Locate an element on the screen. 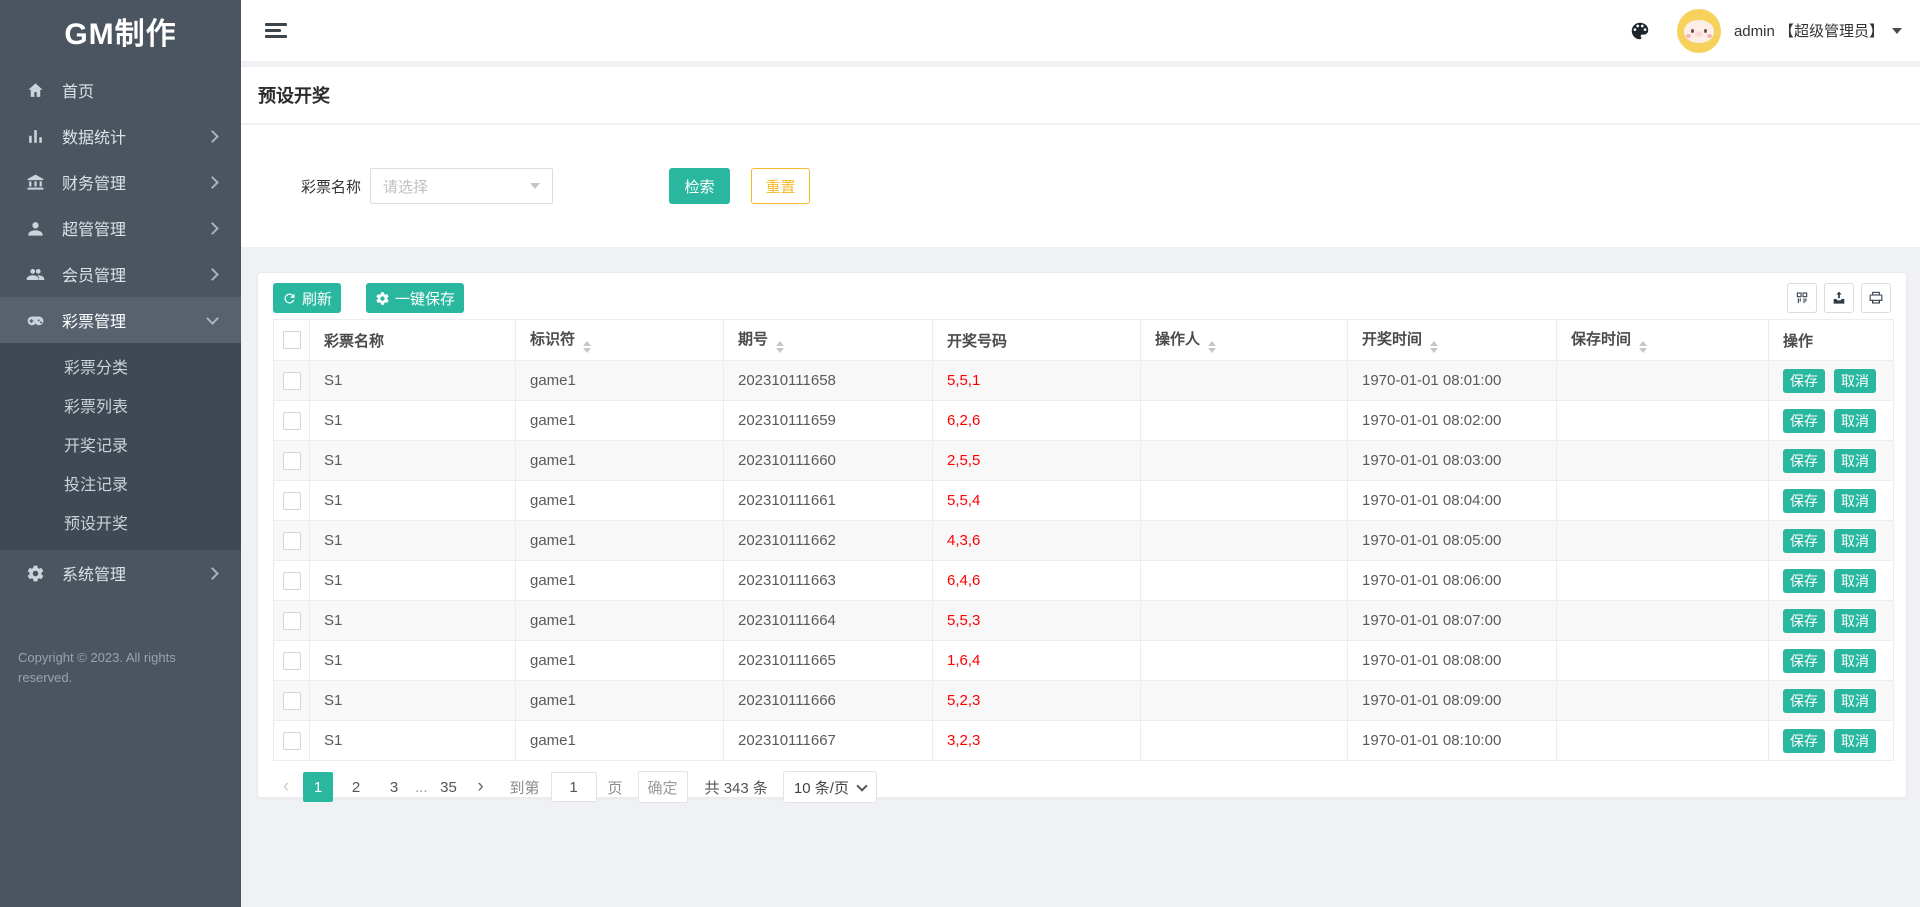  sidebar-item-stats: 数据统计 is located at coordinates (120, 136).